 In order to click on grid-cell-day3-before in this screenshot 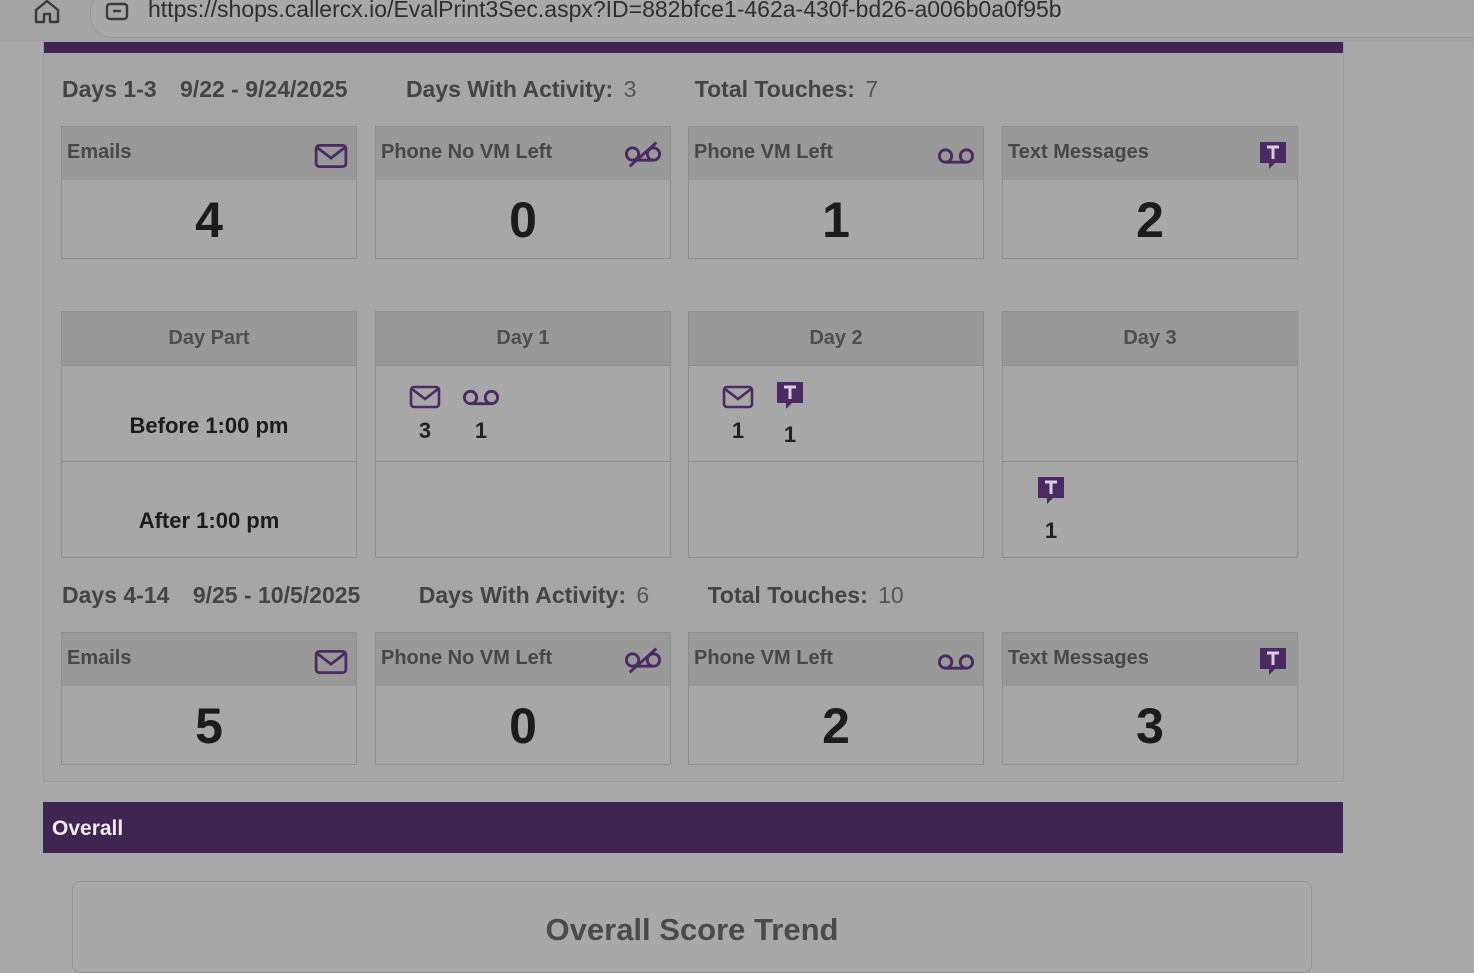, I will do `click(1150, 413)`.